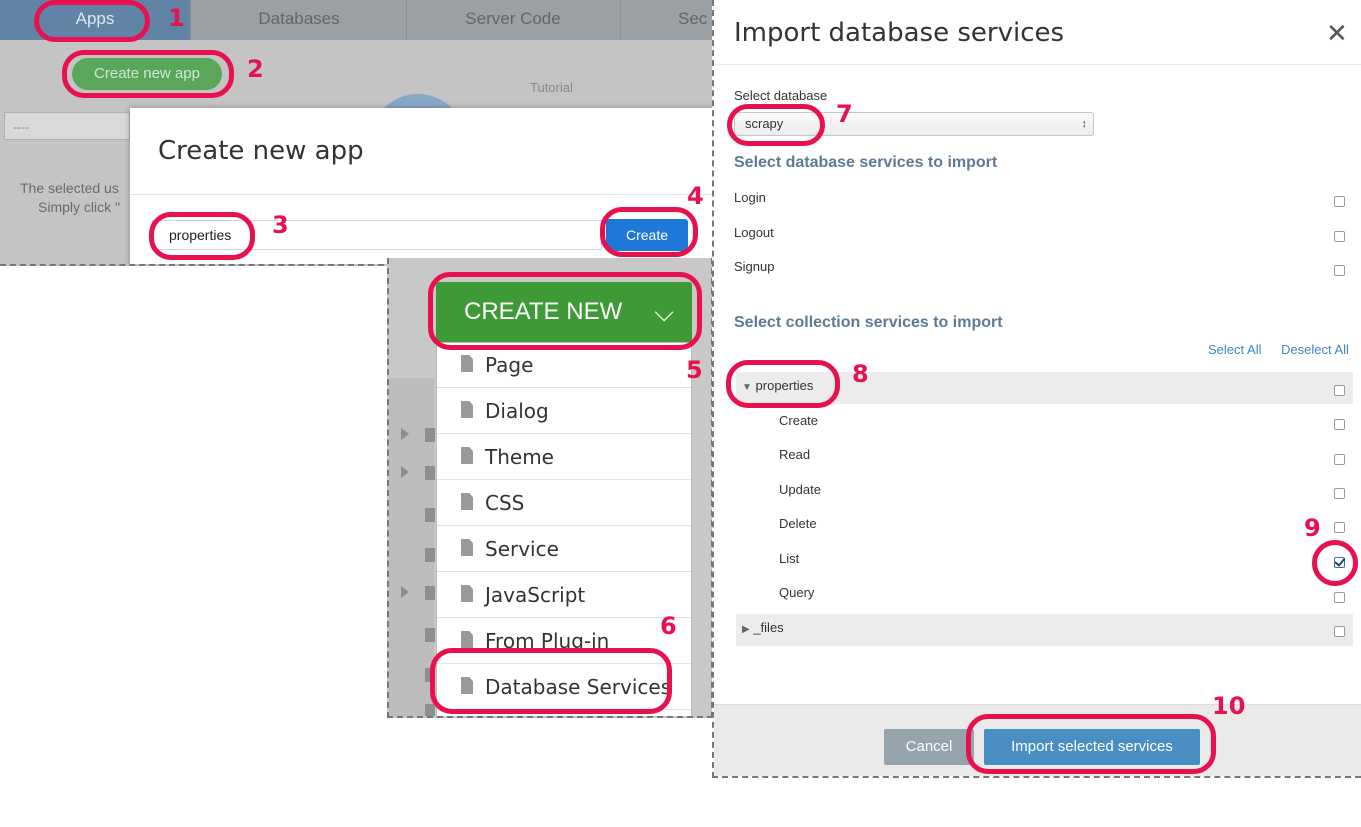  What do you see at coordinates (412, 547) in the screenshot?
I see `project-tree-strip` at bounding box center [412, 547].